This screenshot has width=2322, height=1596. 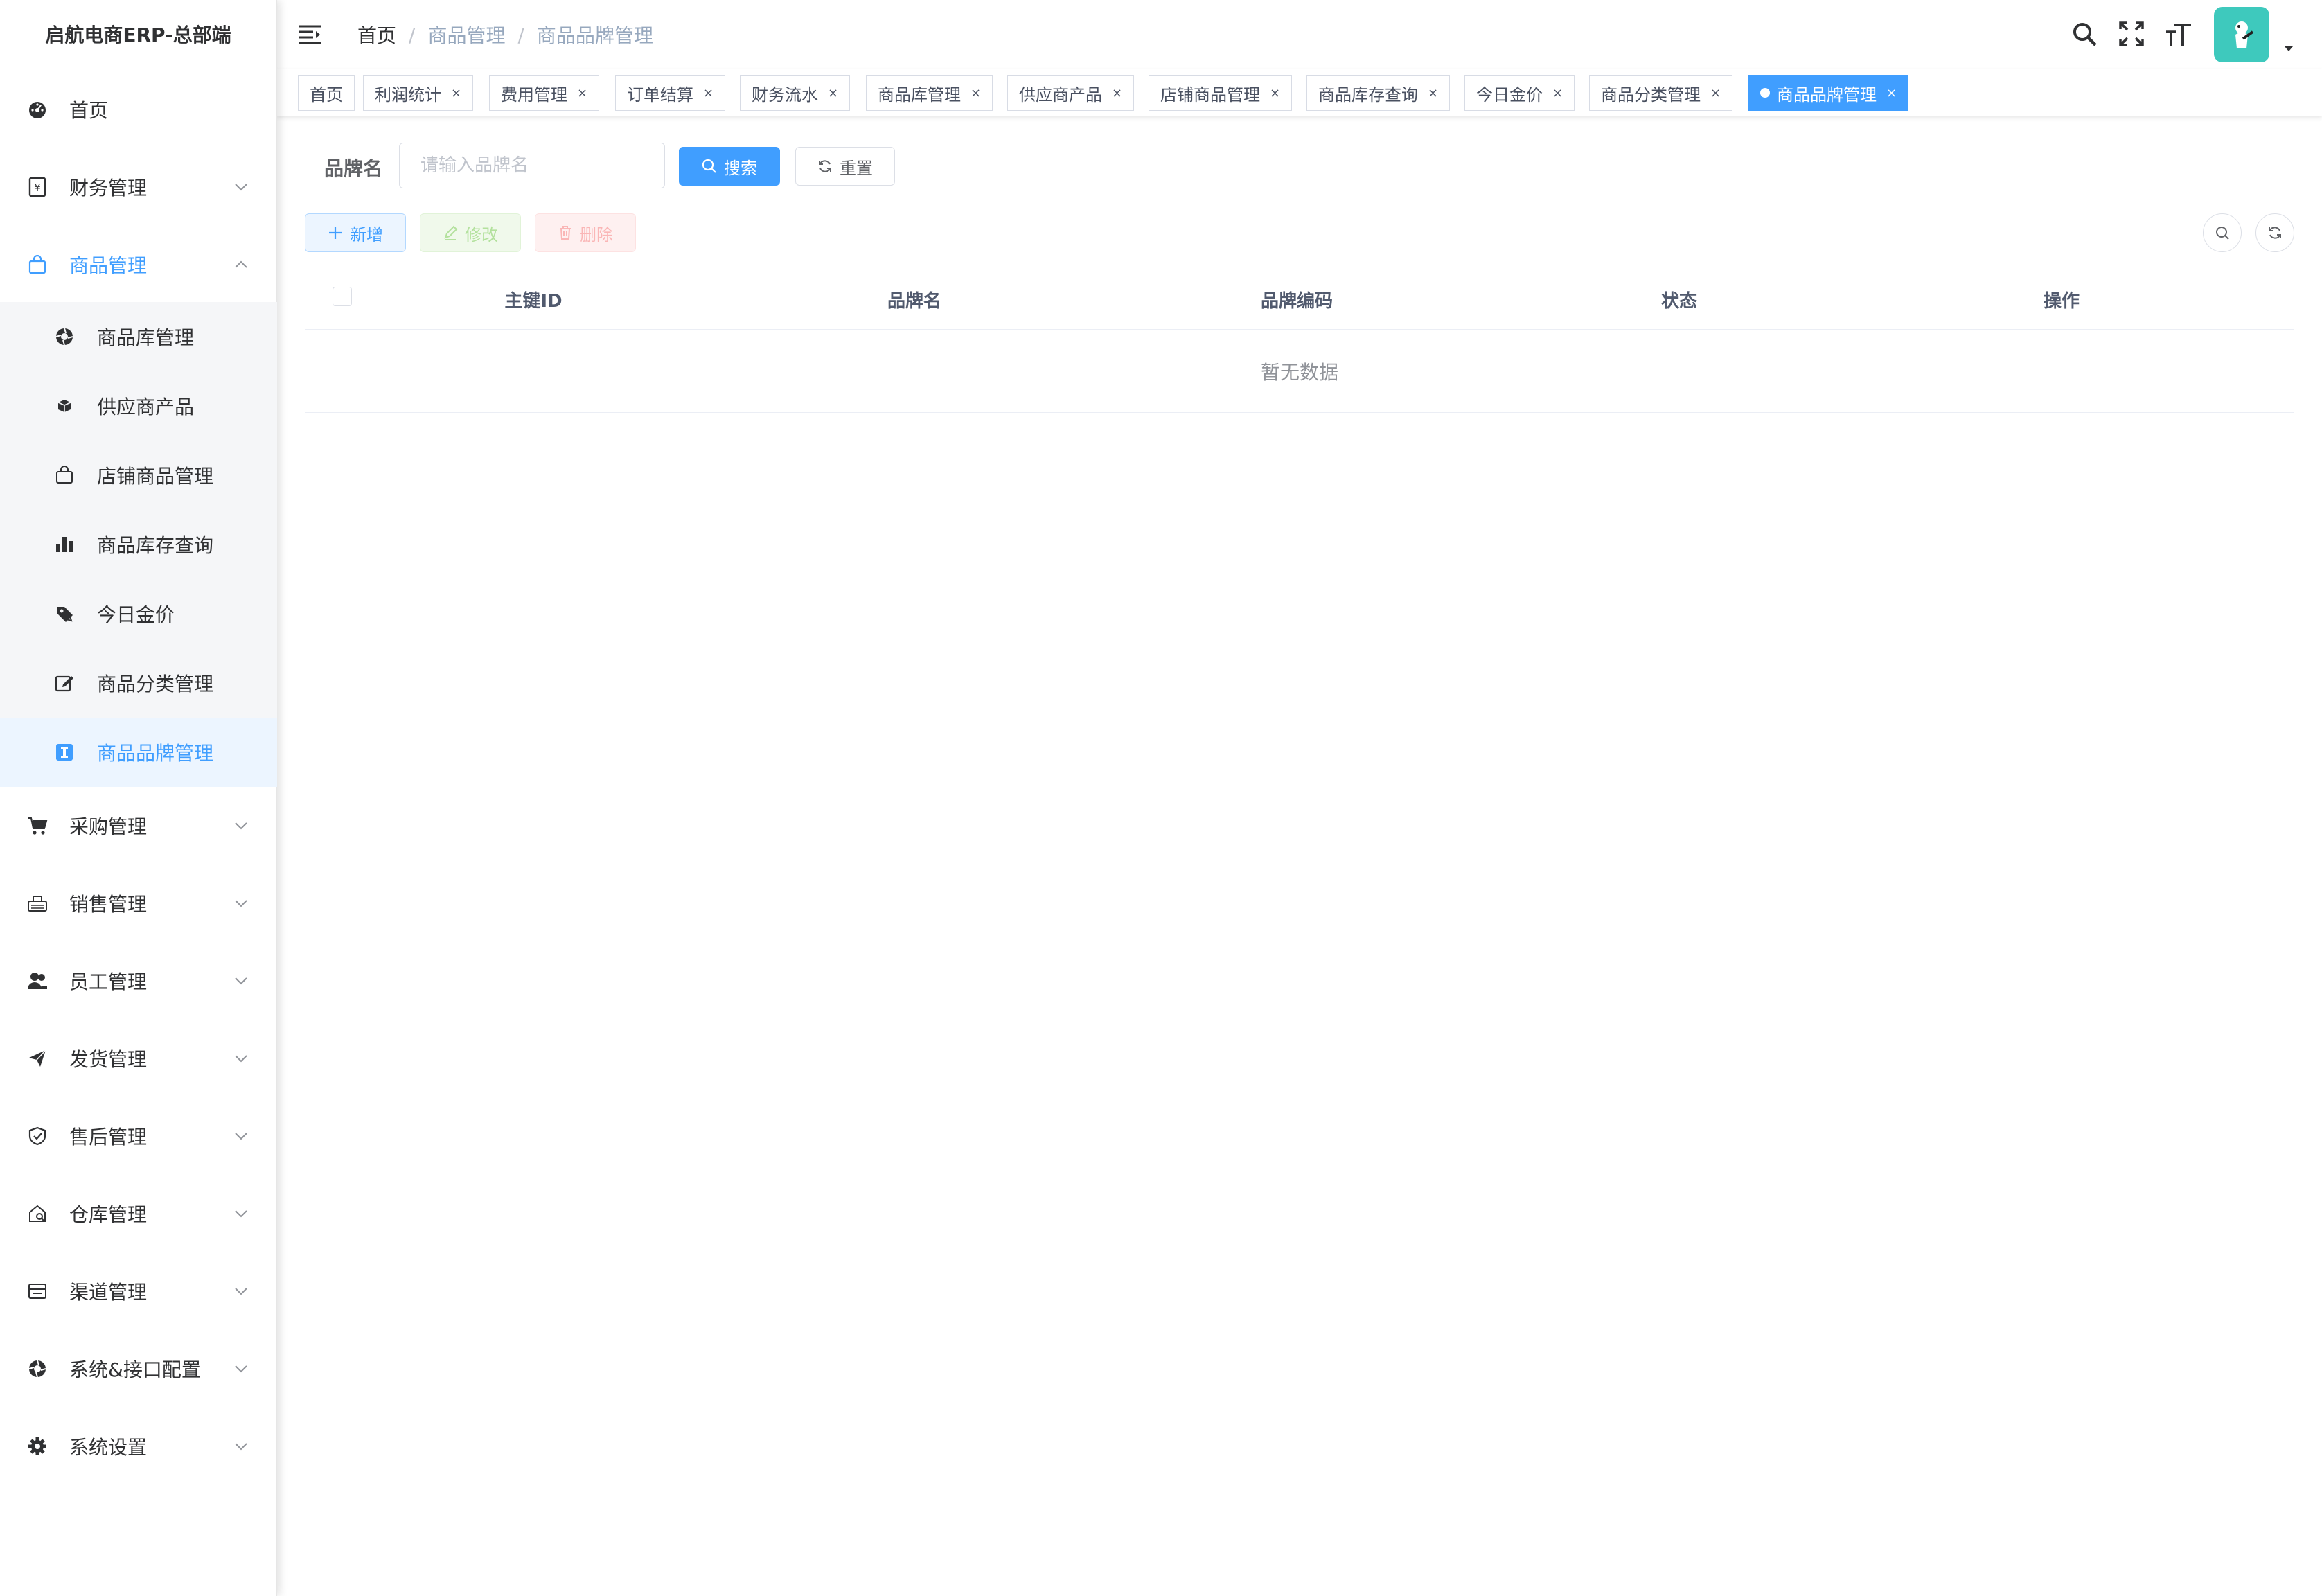 I want to click on brand-name-label: 品牌名, so click(x=353, y=168).